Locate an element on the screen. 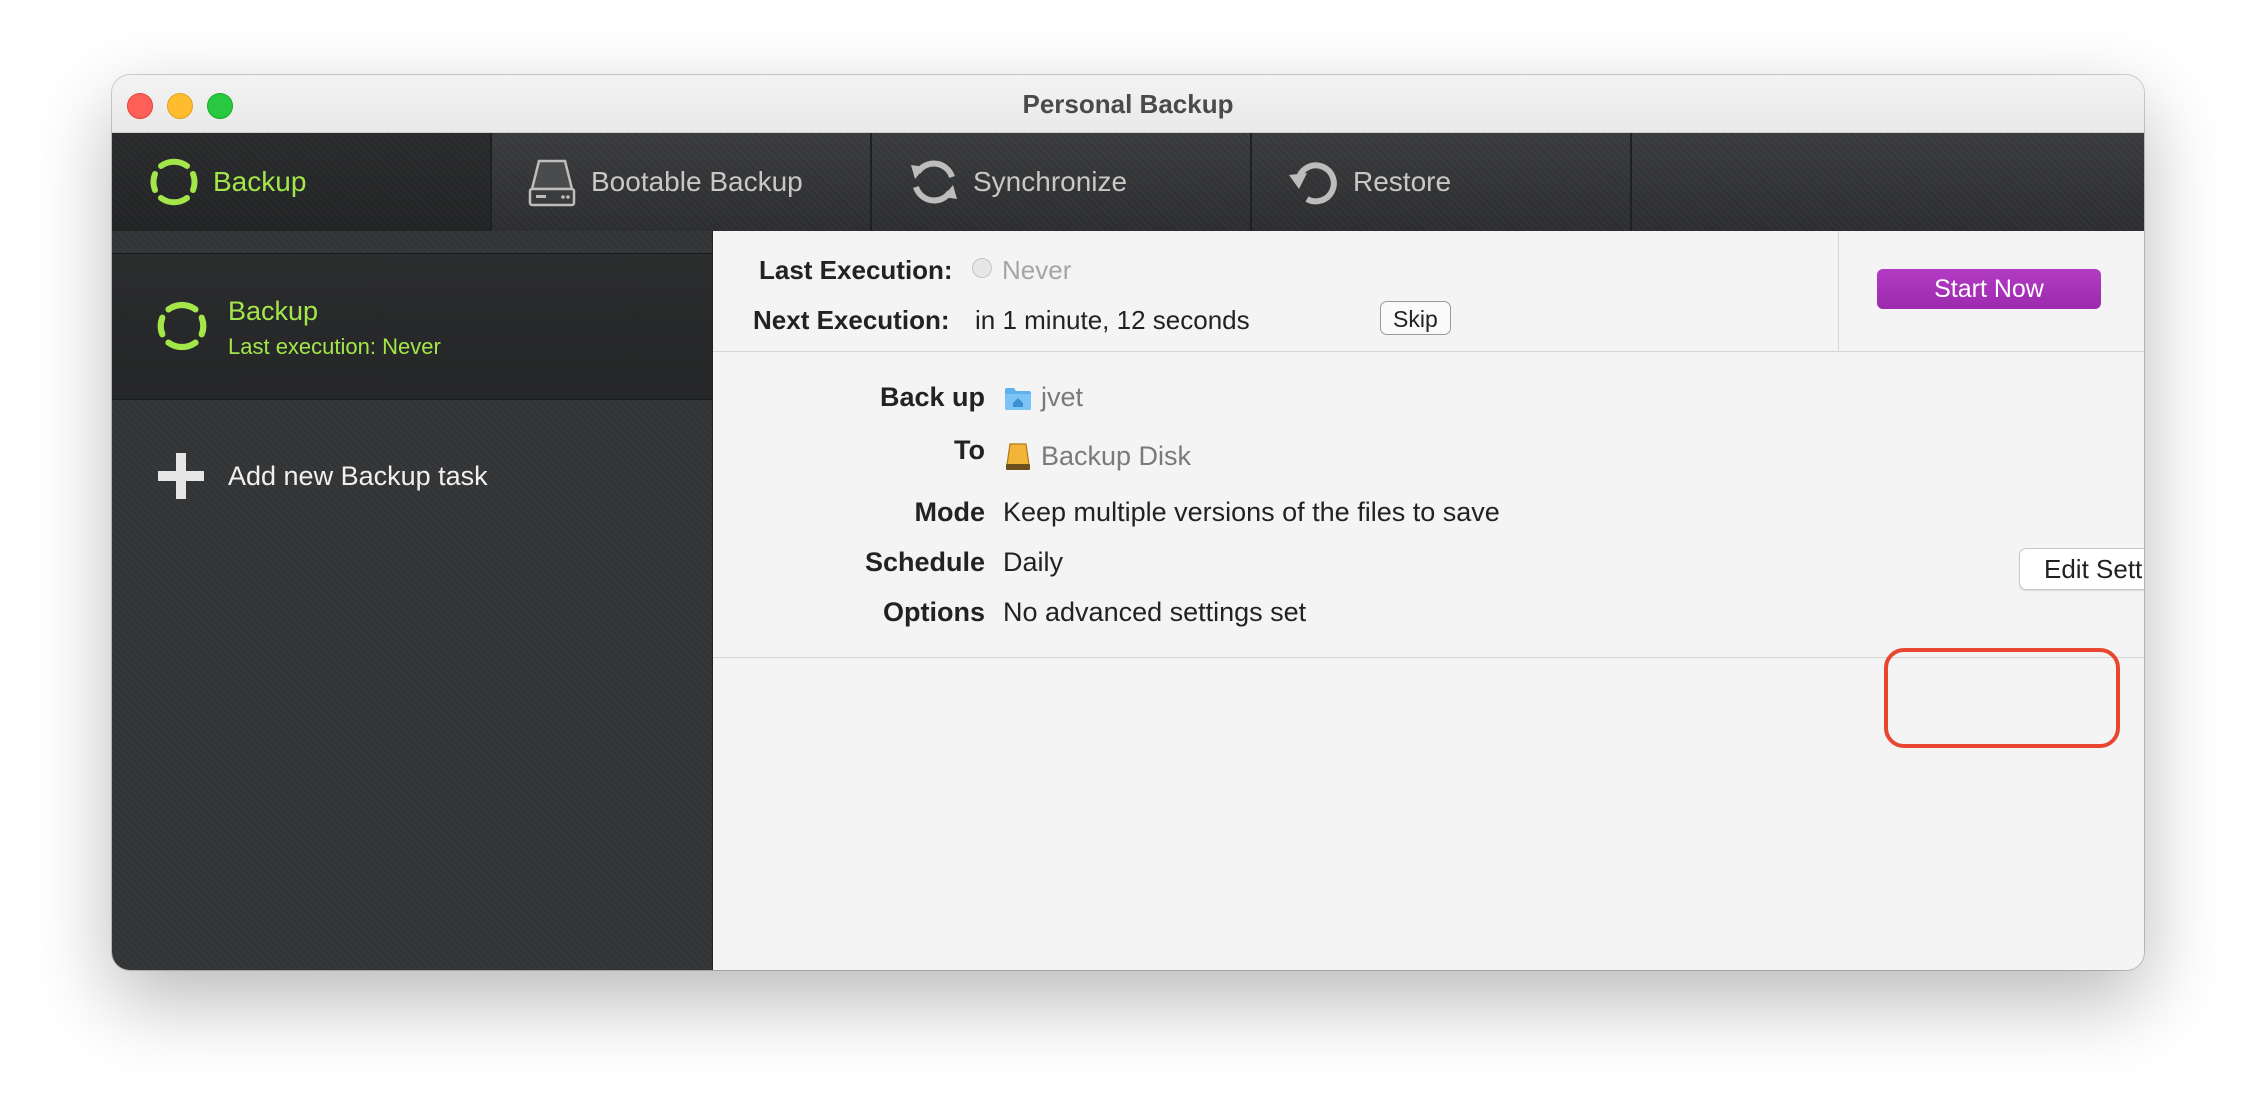 The image size is (2256, 1118). tab-label: Restore is located at coordinates (1402, 181).